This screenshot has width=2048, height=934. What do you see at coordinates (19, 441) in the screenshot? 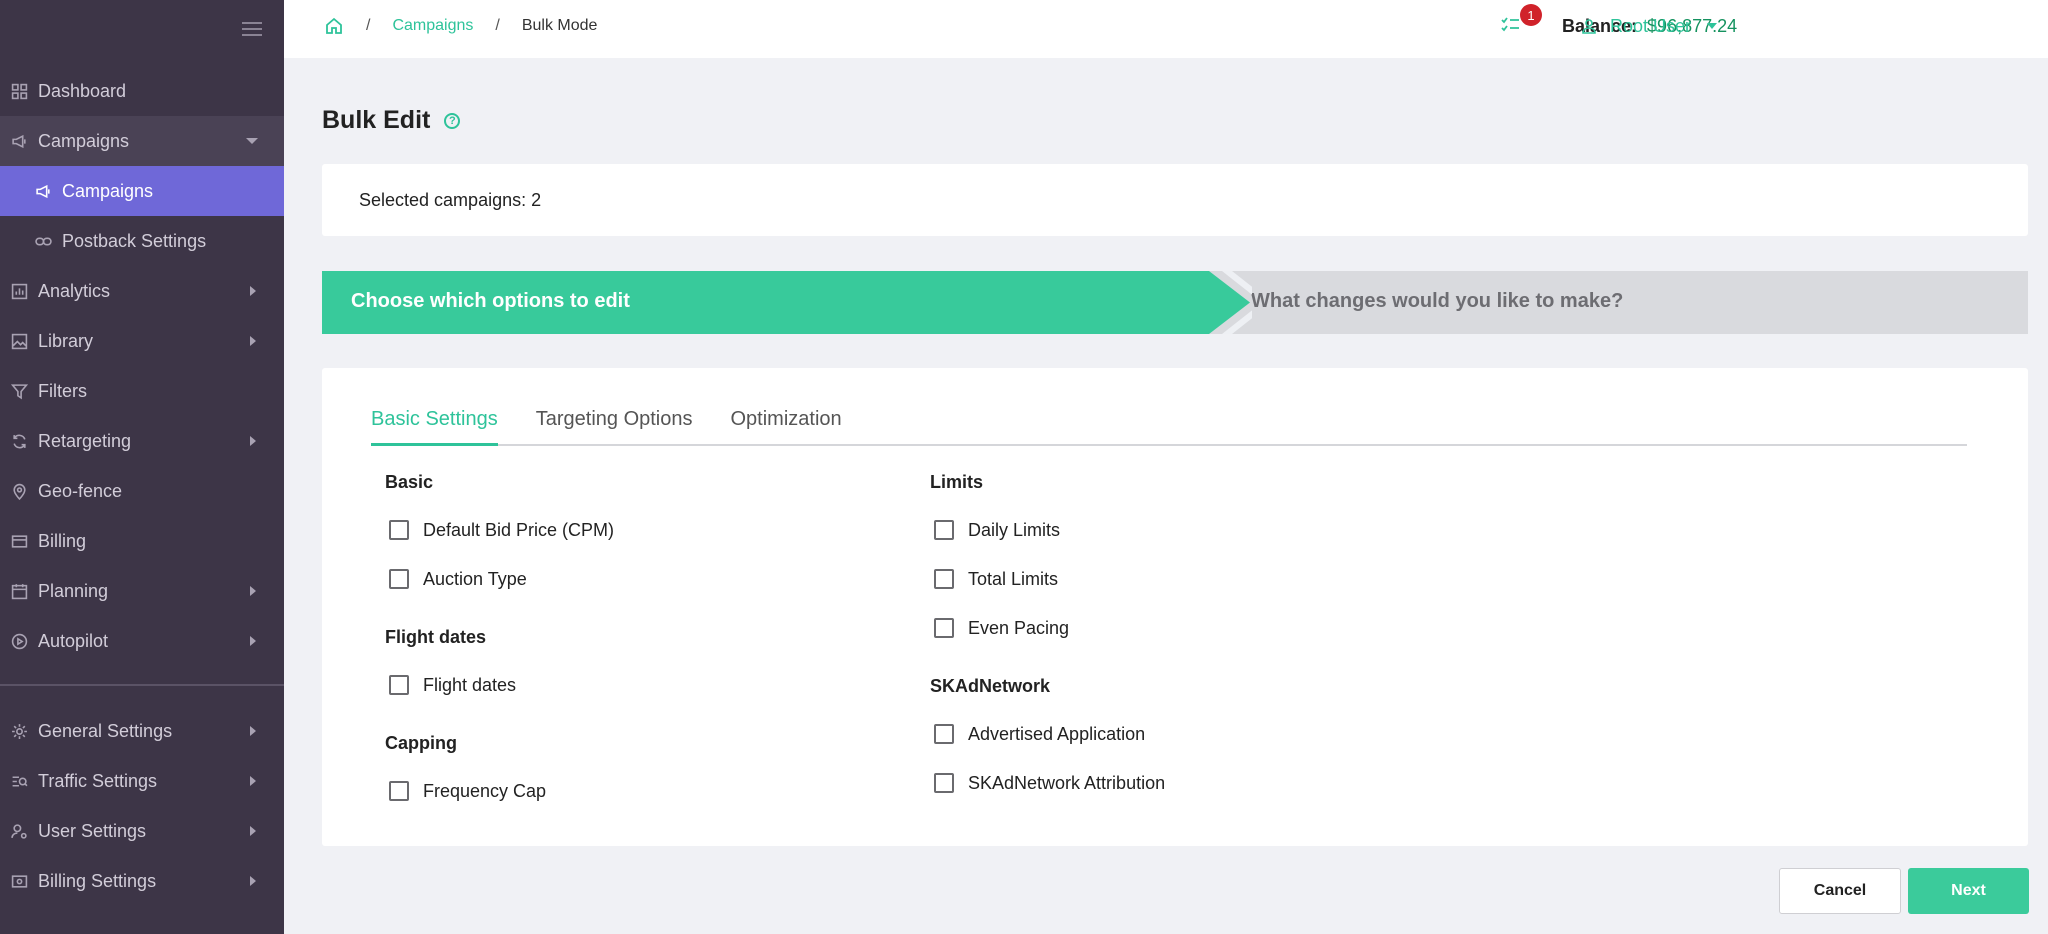
I see `refresh-icon` at bounding box center [19, 441].